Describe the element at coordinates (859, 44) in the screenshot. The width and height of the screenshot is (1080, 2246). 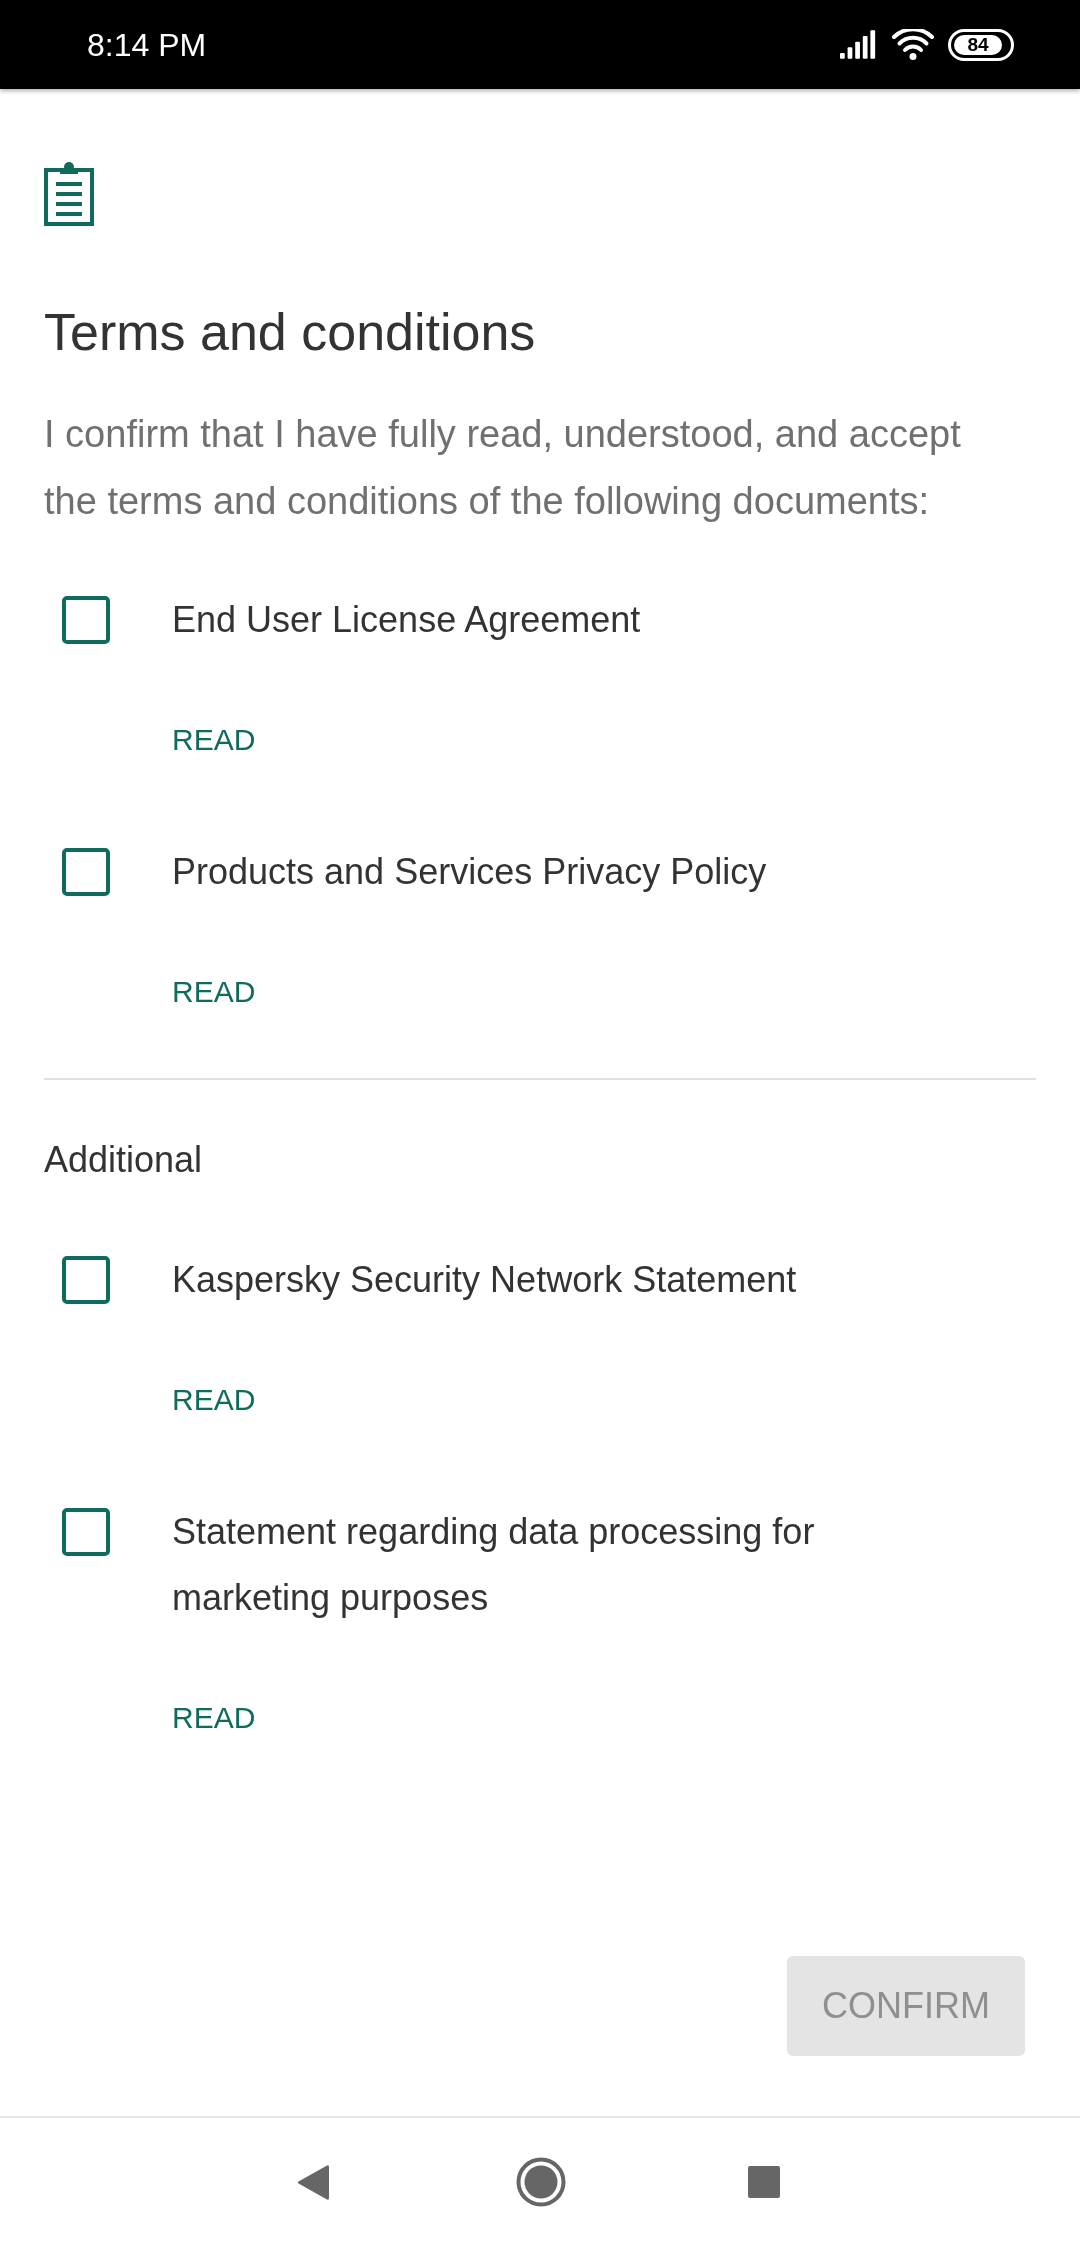
I see `signal-icon` at that location.